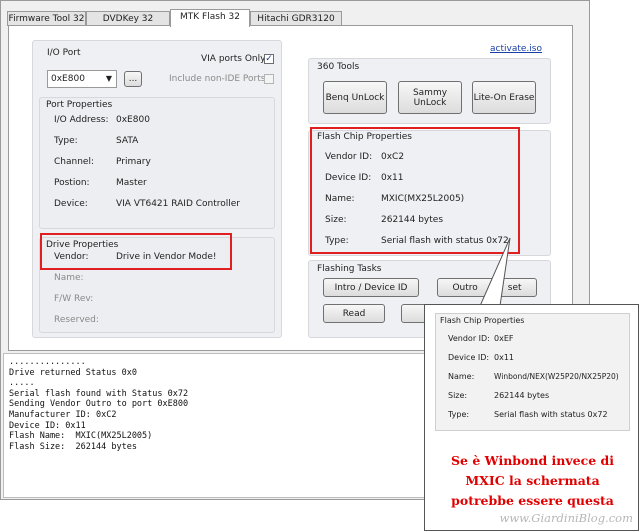  I want to click on popup-type-value: Serial flash with status 0x72, so click(551, 414).